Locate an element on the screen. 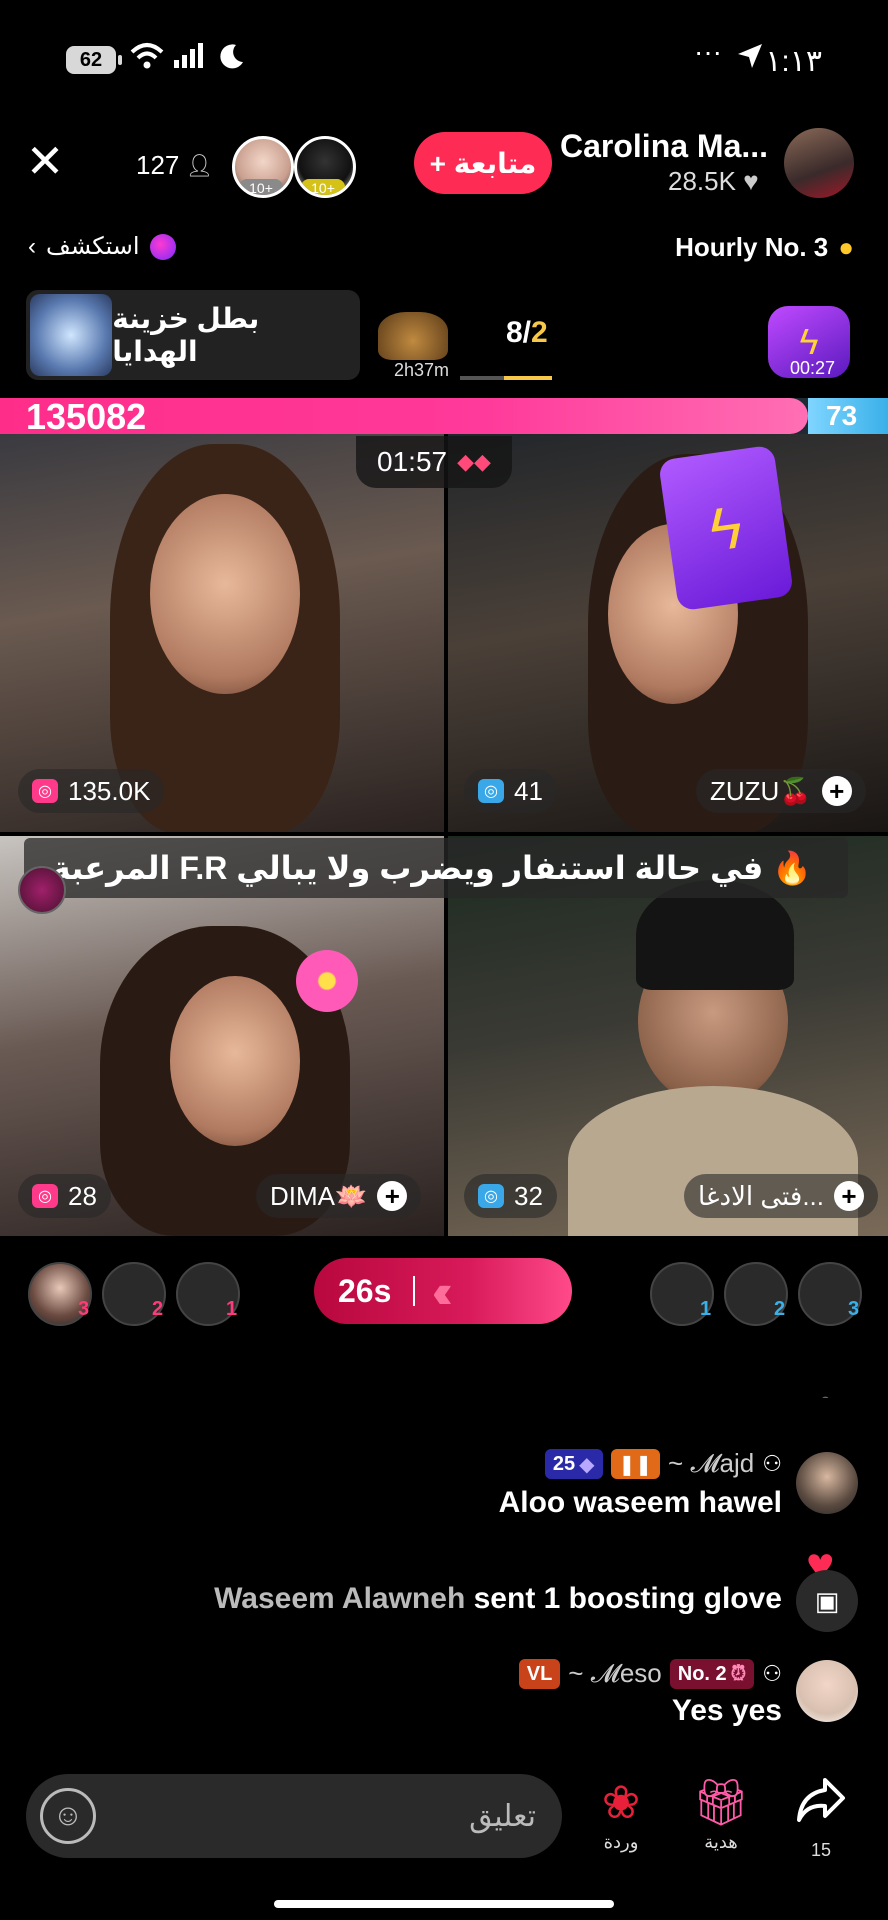  chat-message-text: Yes yes is located at coordinates (726, 1710).